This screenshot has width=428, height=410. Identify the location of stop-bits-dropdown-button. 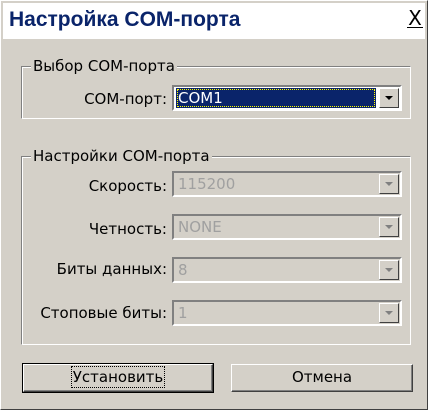
(389, 313).